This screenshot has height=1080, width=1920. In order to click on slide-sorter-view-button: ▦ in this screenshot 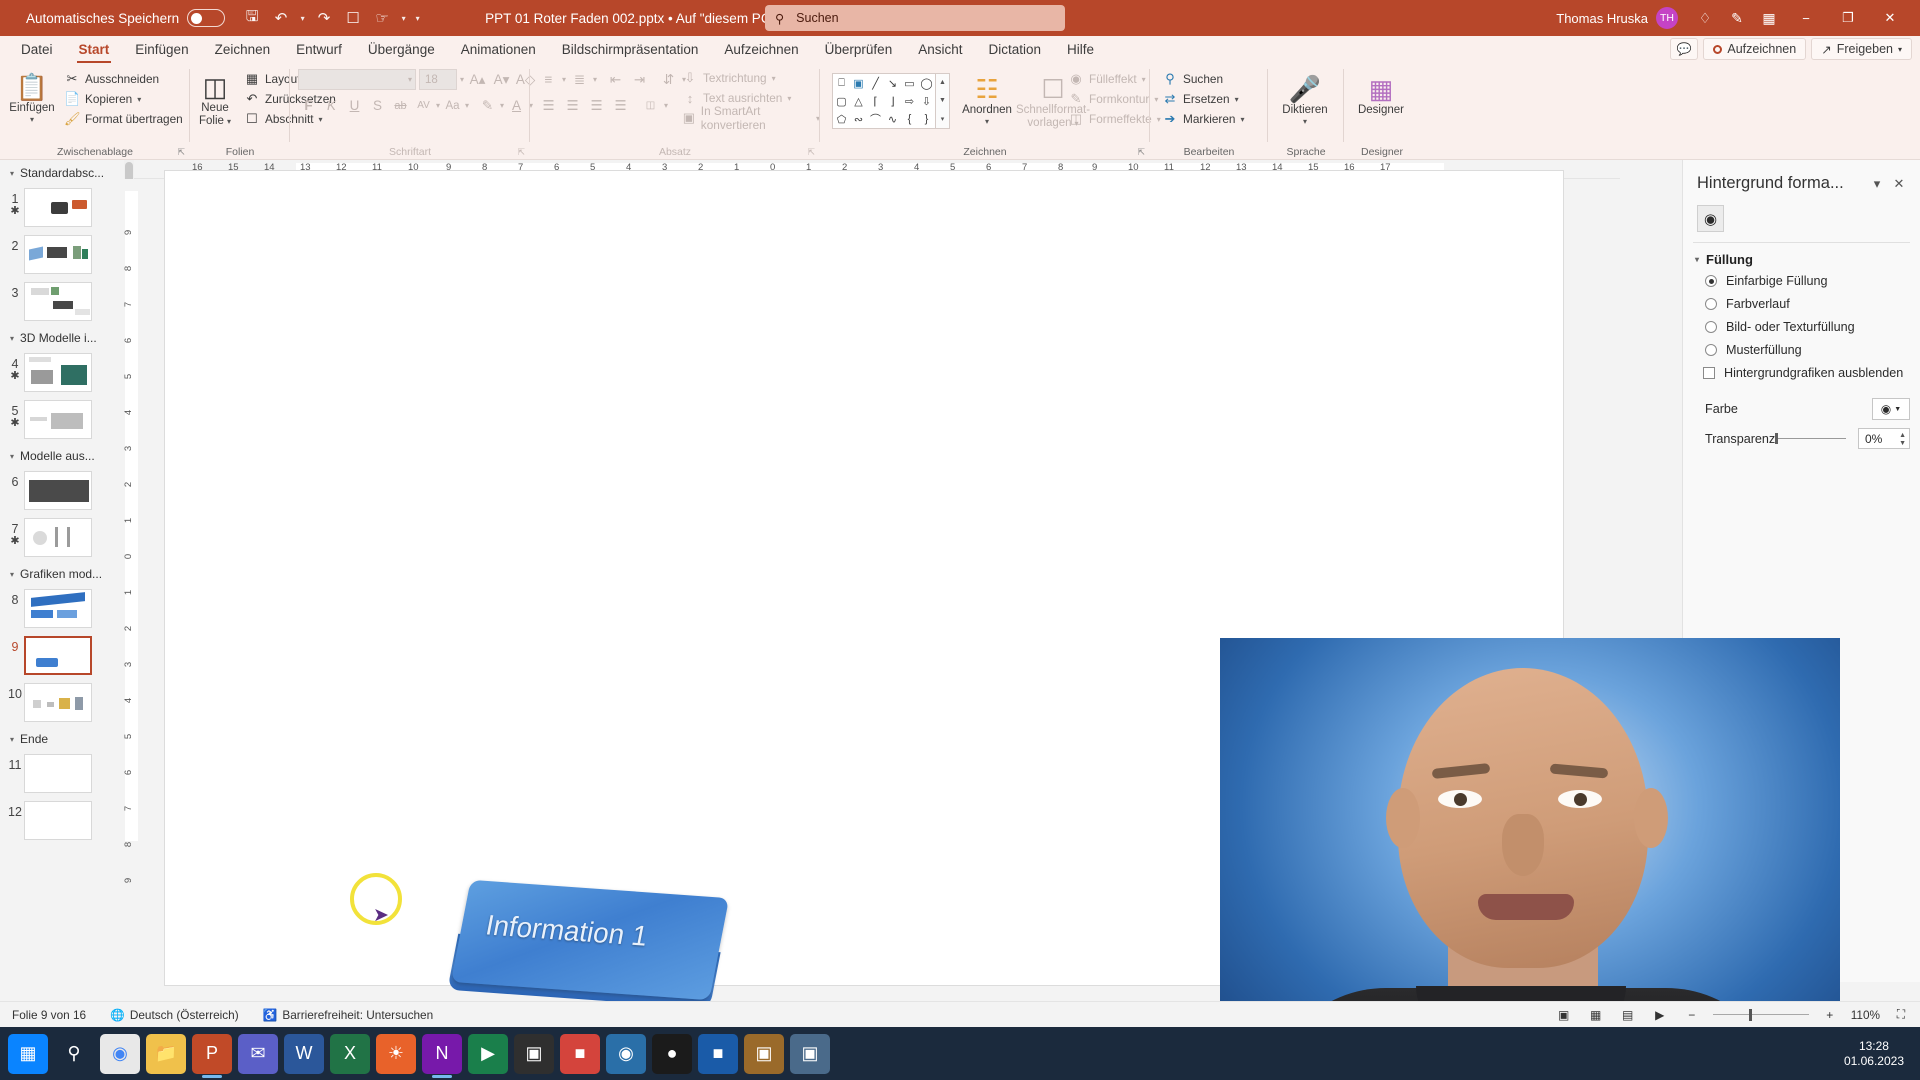, I will do `click(1596, 1015)`.